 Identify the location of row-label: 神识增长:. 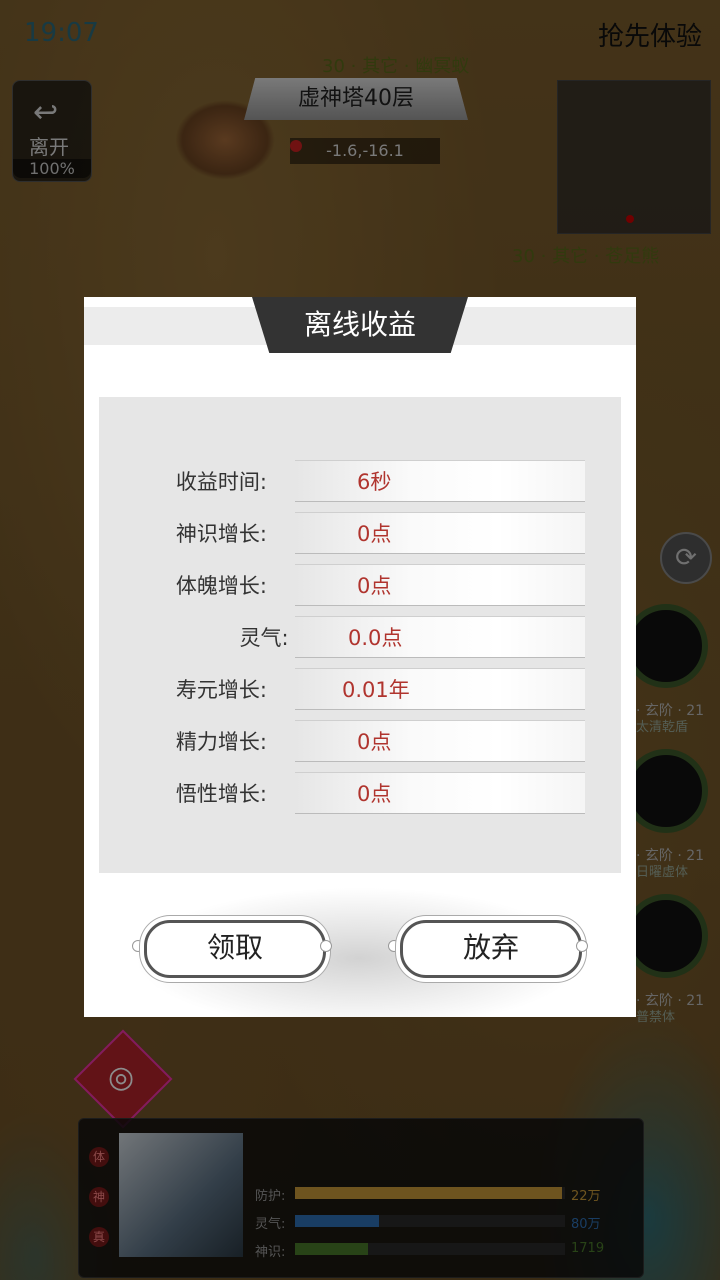
(221, 534).